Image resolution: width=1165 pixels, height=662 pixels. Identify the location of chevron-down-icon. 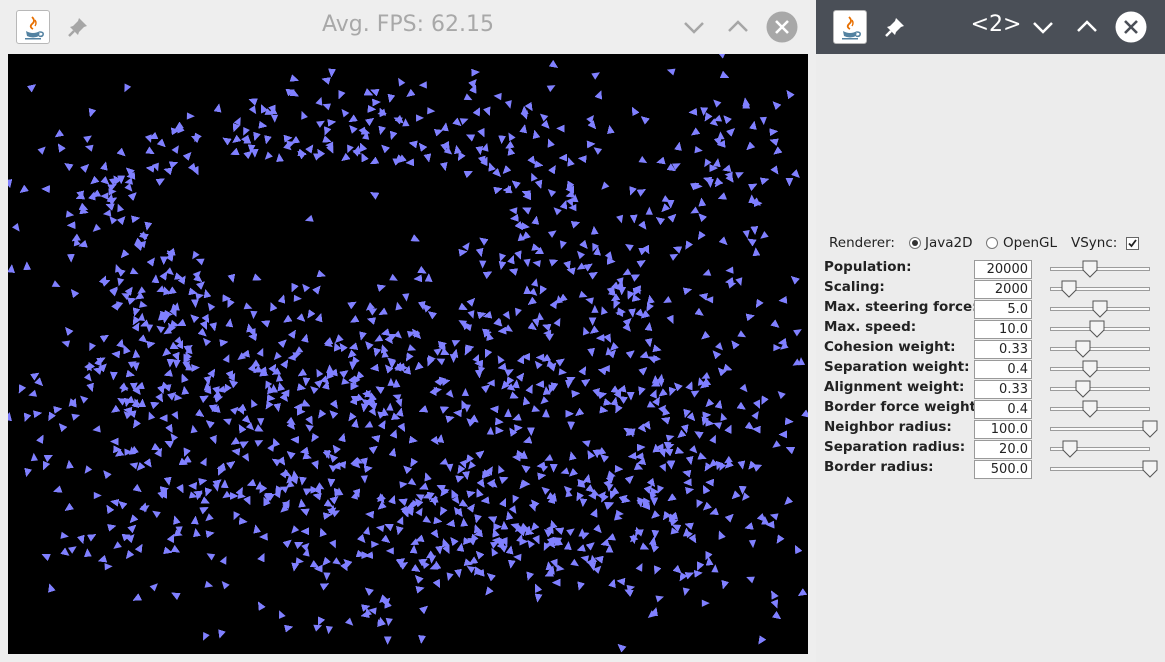
(694, 27).